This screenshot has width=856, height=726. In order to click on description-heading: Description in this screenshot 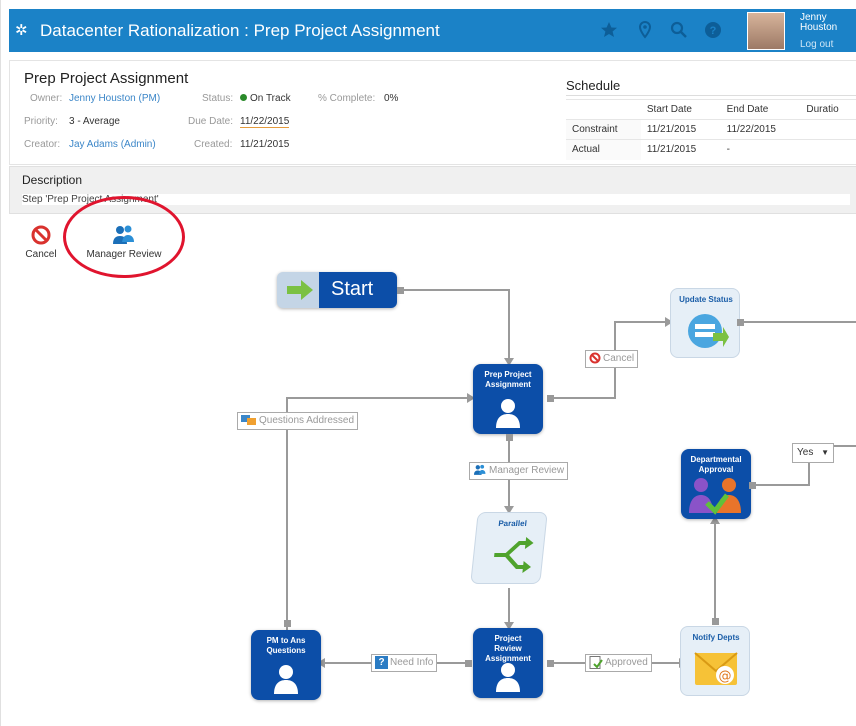, I will do `click(52, 180)`.